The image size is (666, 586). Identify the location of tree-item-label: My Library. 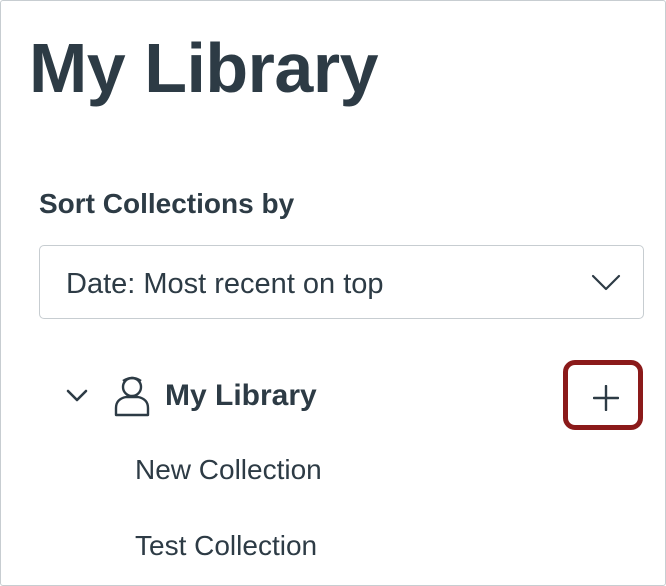
(241, 396).